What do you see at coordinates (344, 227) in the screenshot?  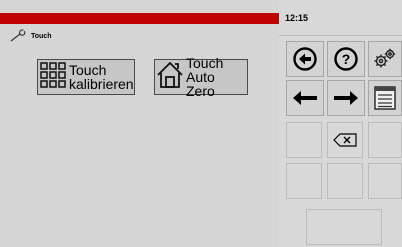 I see `keypad-key-wide-empty` at bounding box center [344, 227].